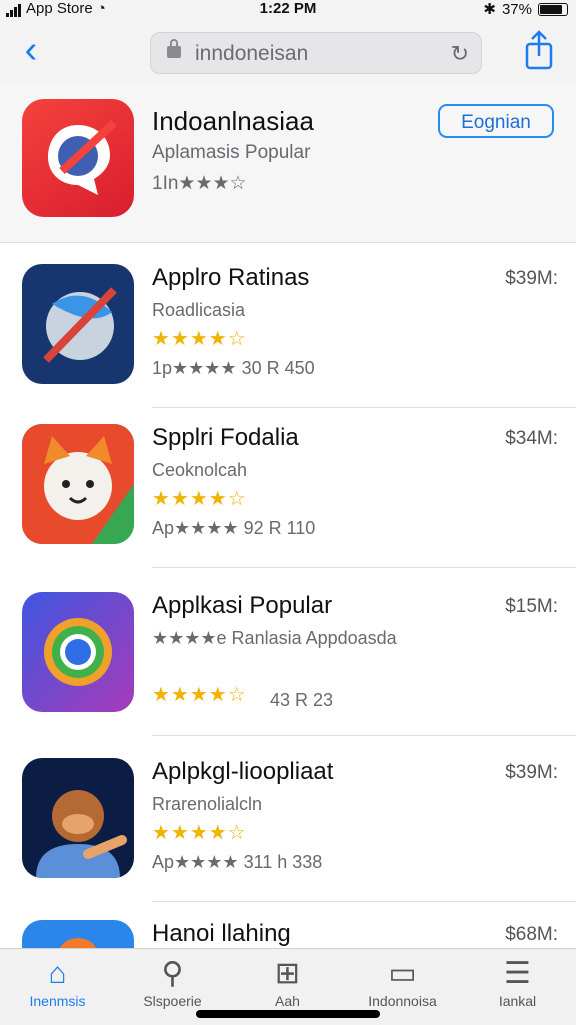 Image resolution: width=576 pixels, height=1025 pixels. What do you see at coordinates (78, 652) in the screenshot?
I see `app-icon-ring` at bounding box center [78, 652].